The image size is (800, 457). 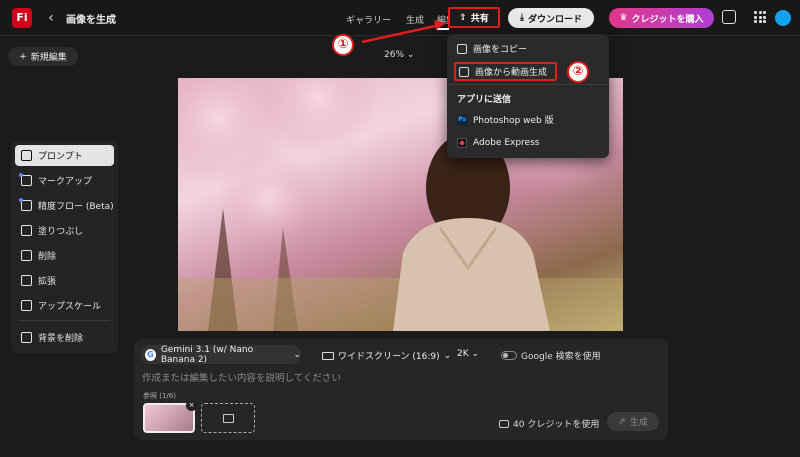 I want to click on nav-gallery: ギャラリー, so click(x=368, y=19).